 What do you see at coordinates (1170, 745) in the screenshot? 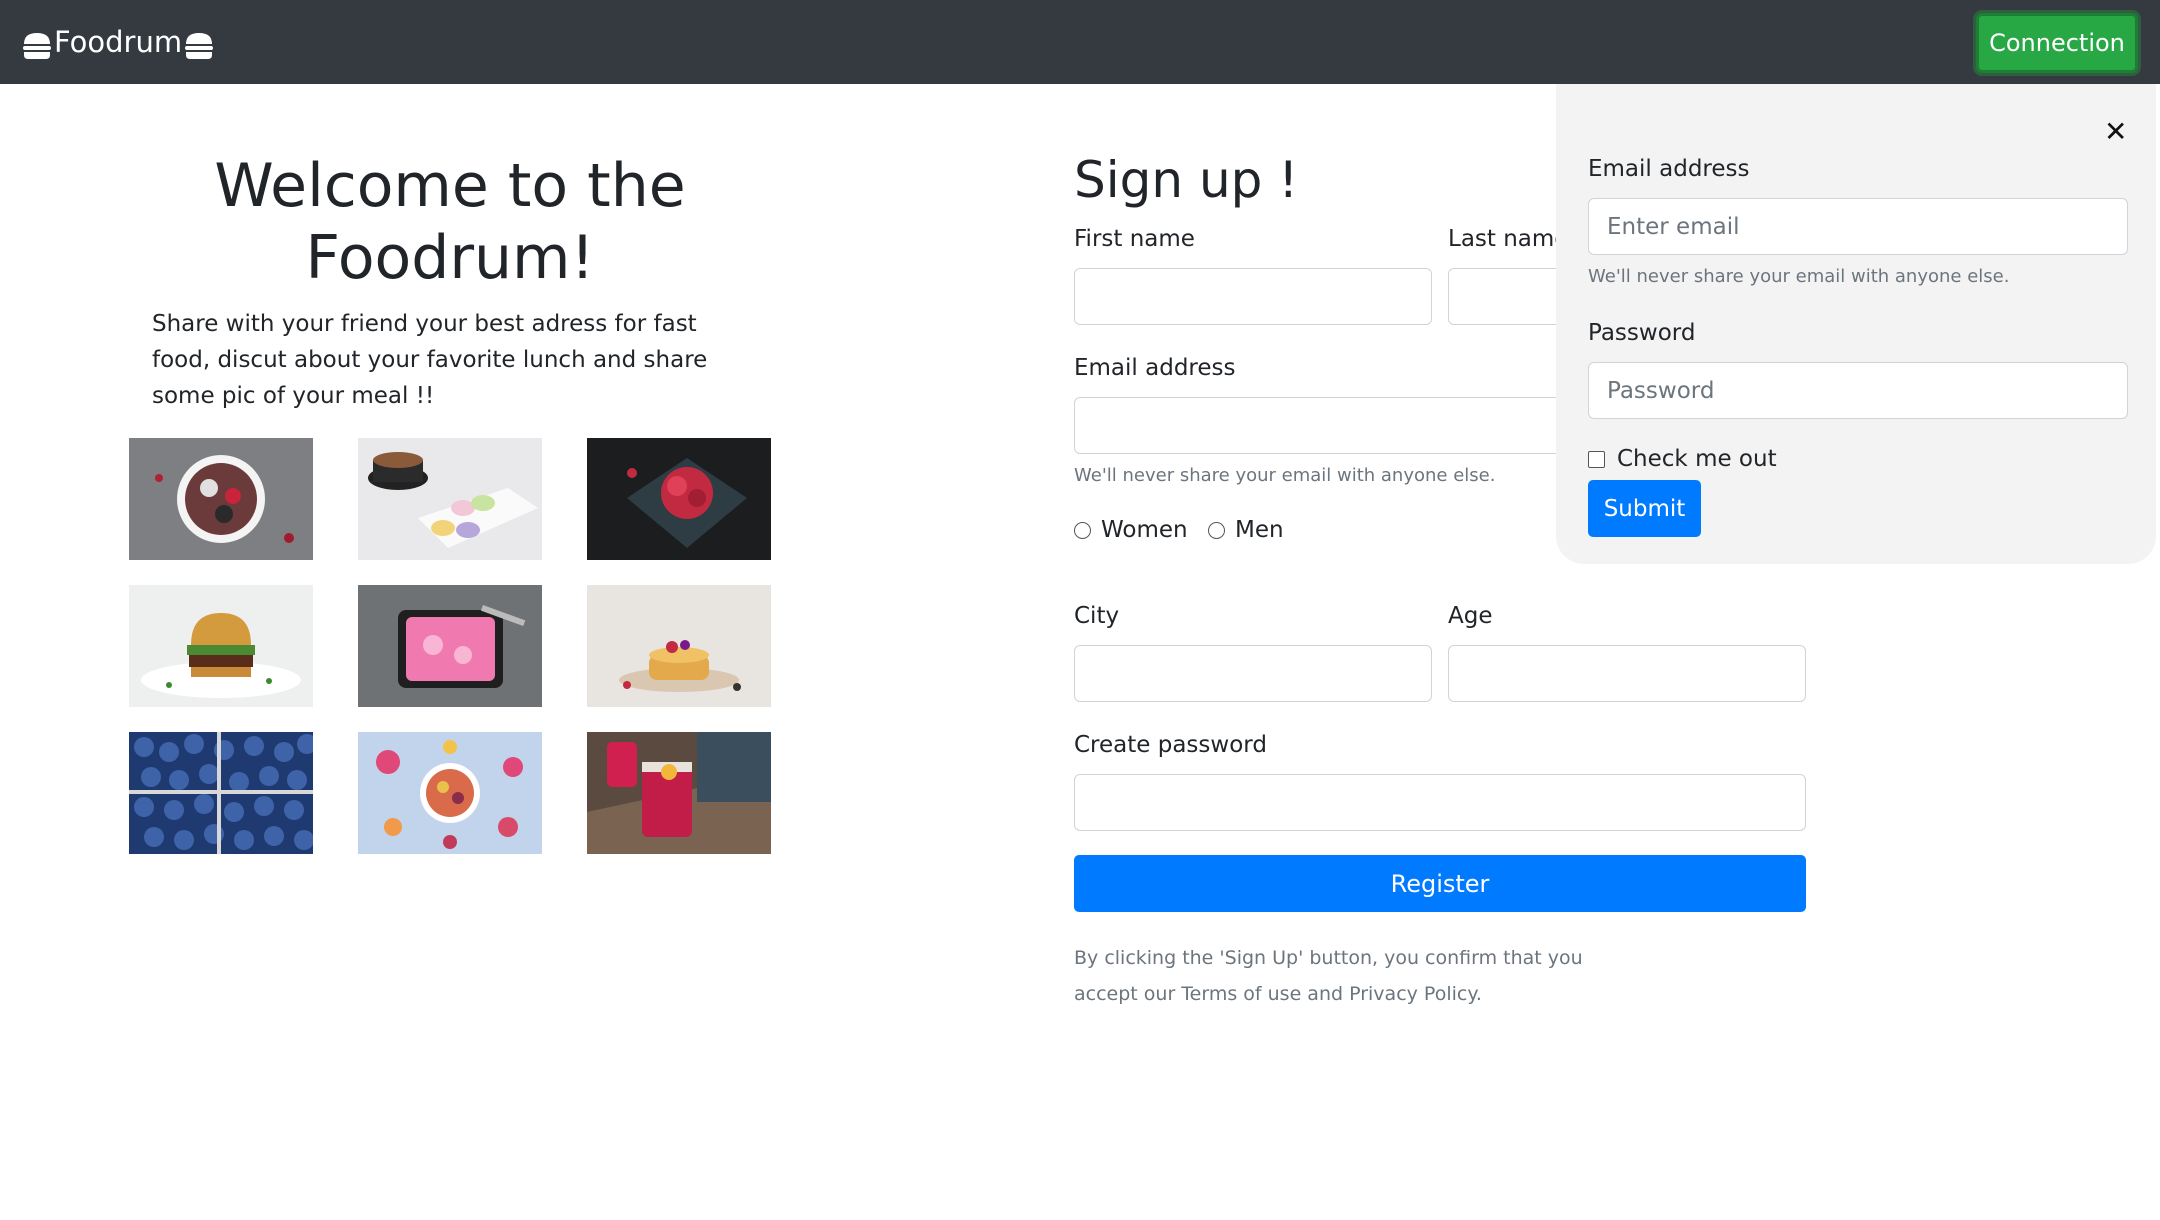
I see `create-password-label: Create password` at bounding box center [1170, 745].